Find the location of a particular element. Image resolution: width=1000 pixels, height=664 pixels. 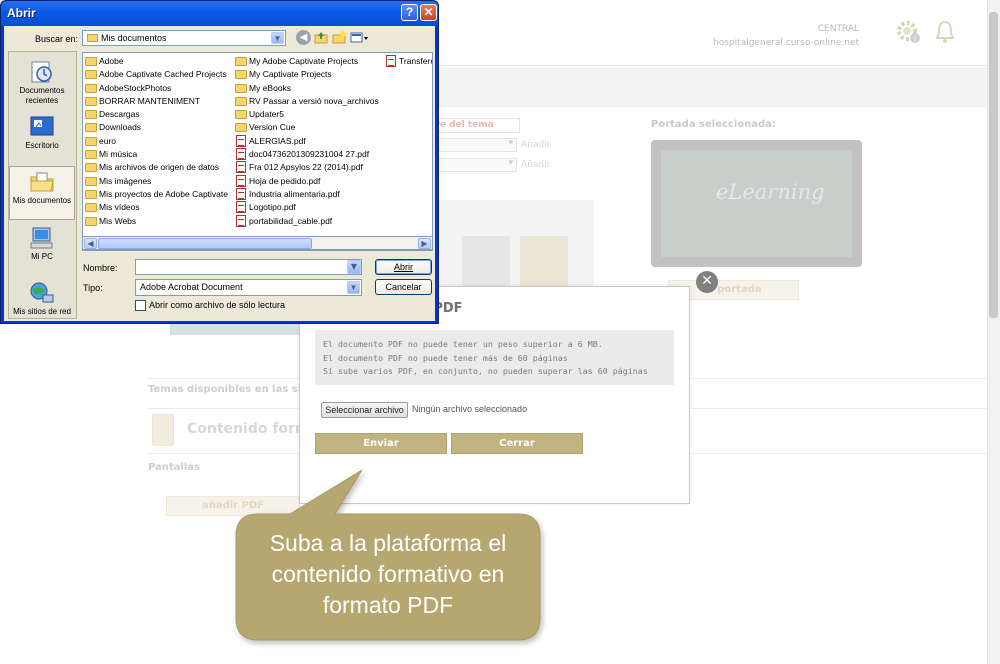

file-name: Mis Webs is located at coordinates (118, 220).